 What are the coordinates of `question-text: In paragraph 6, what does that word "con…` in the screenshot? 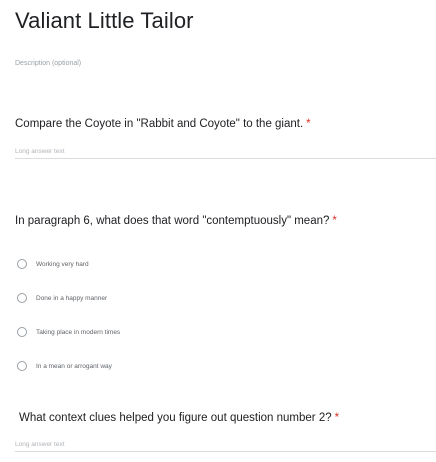 It's located at (172, 221).